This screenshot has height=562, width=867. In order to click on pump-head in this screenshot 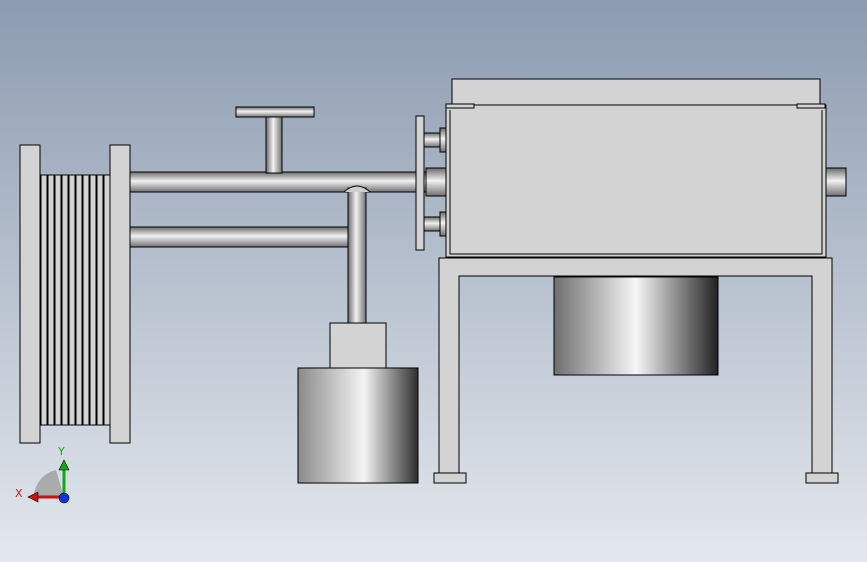, I will do `click(358, 345)`.